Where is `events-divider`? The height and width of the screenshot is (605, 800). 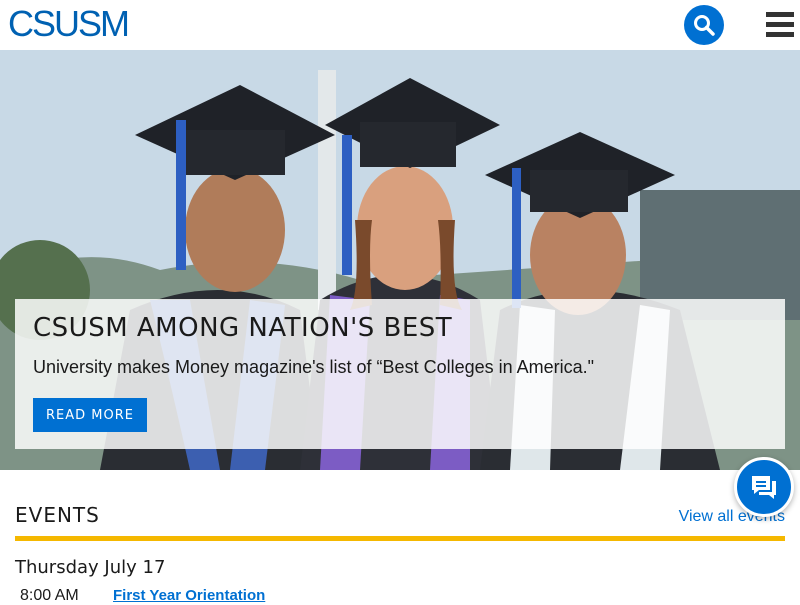
events-divider is located at coordinates (400, 538).